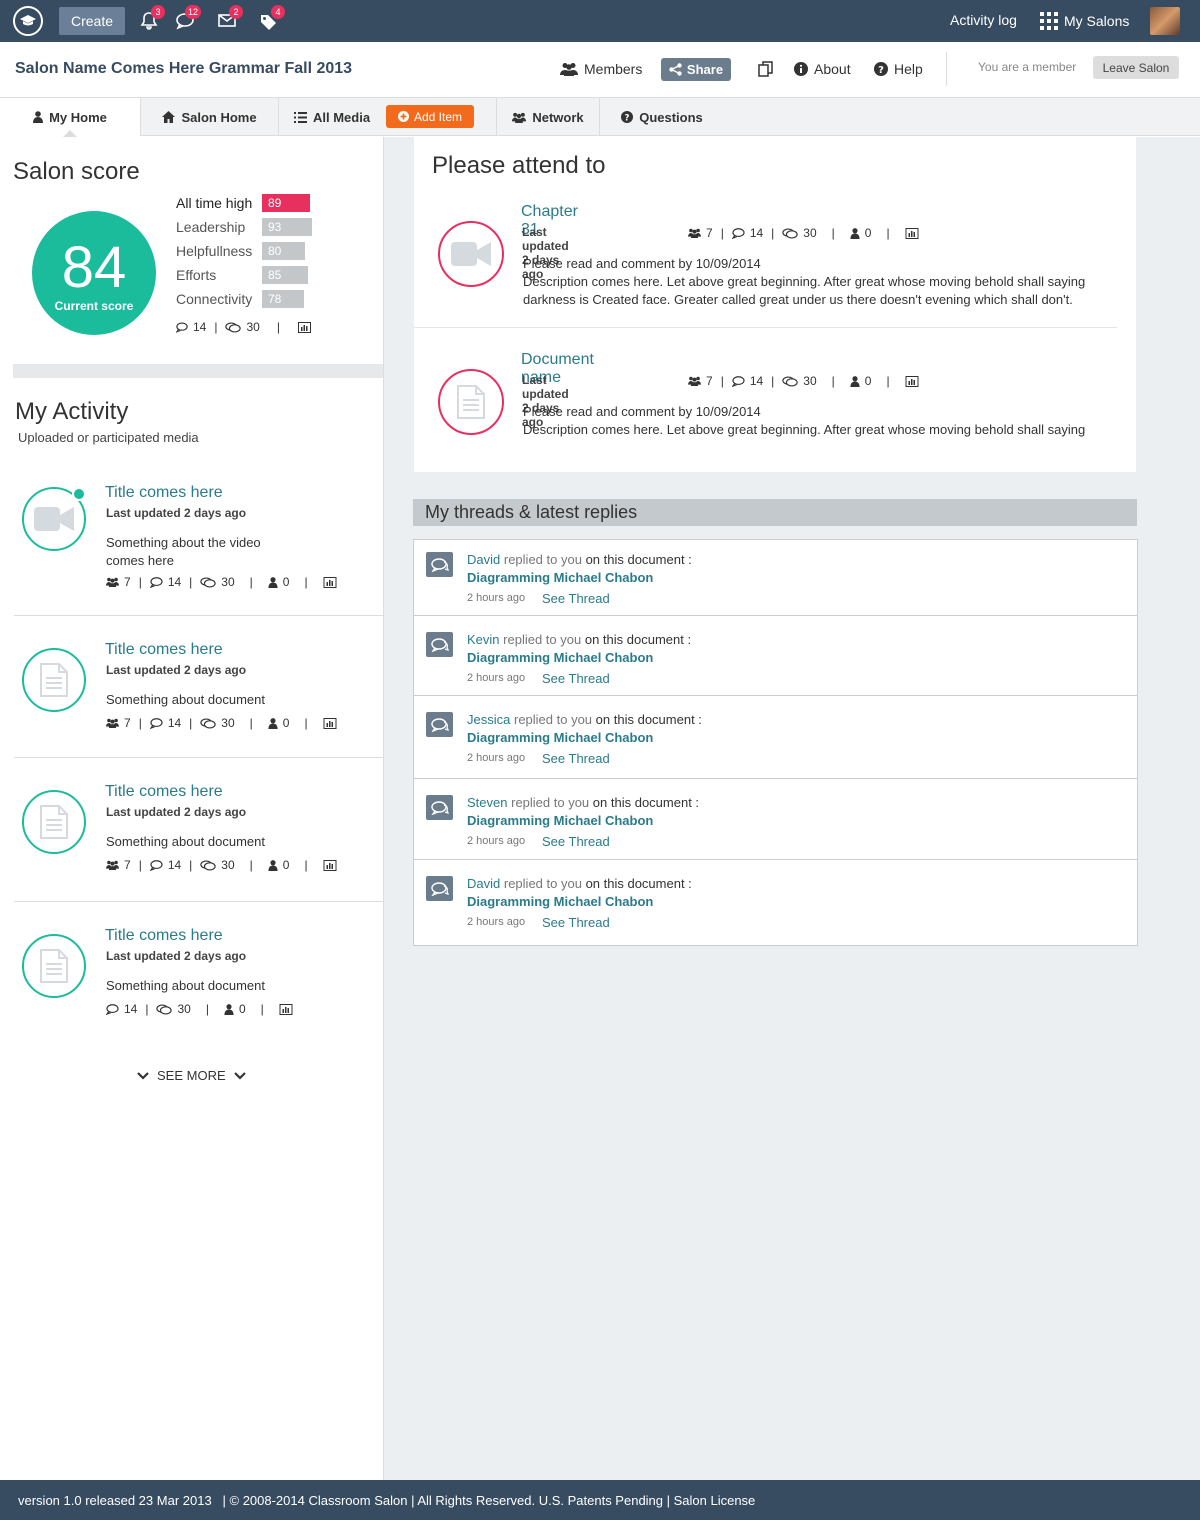 This screenshot has height=1520, width=1200. What do you see at coordinates (94, 306) in the screenshot?
I see `current-score-label: Current score` at bounding box center [94, 306].